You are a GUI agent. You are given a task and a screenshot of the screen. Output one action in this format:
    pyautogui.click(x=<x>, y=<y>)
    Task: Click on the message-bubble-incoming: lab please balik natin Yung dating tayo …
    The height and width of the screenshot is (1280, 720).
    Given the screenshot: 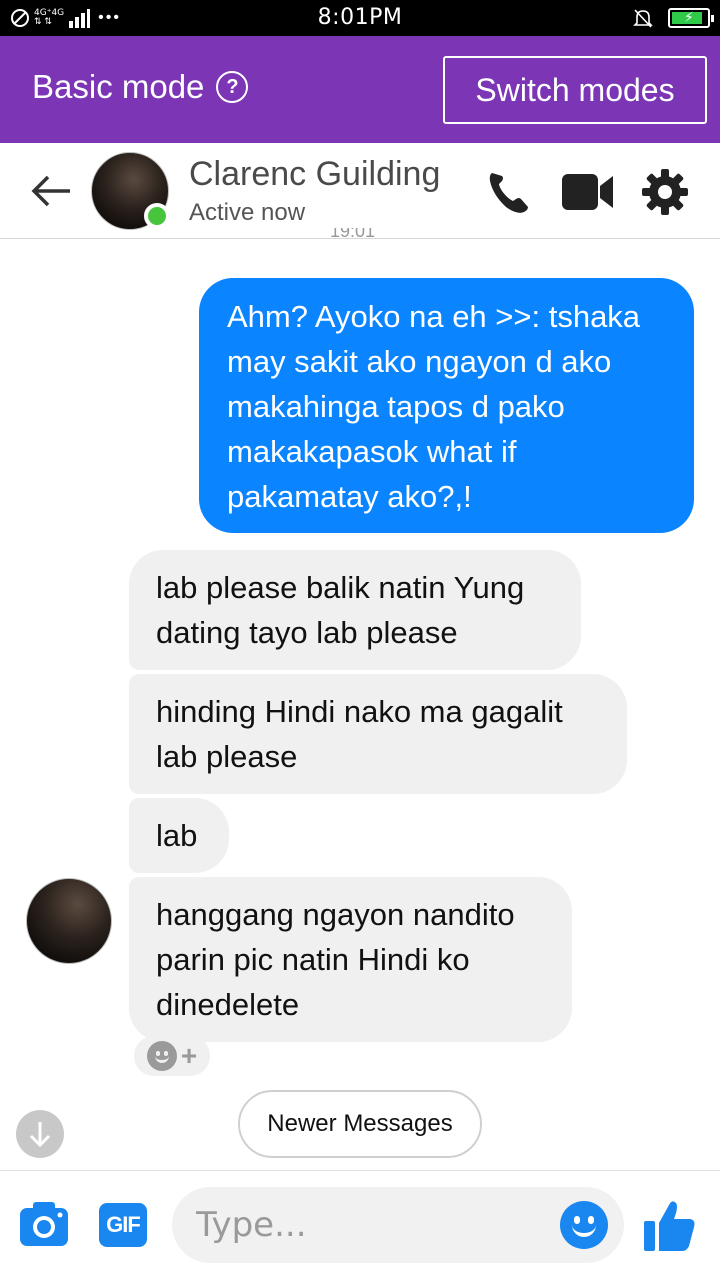 What is the action you would take?
    pyautogui.click(x=355, y=610)
    